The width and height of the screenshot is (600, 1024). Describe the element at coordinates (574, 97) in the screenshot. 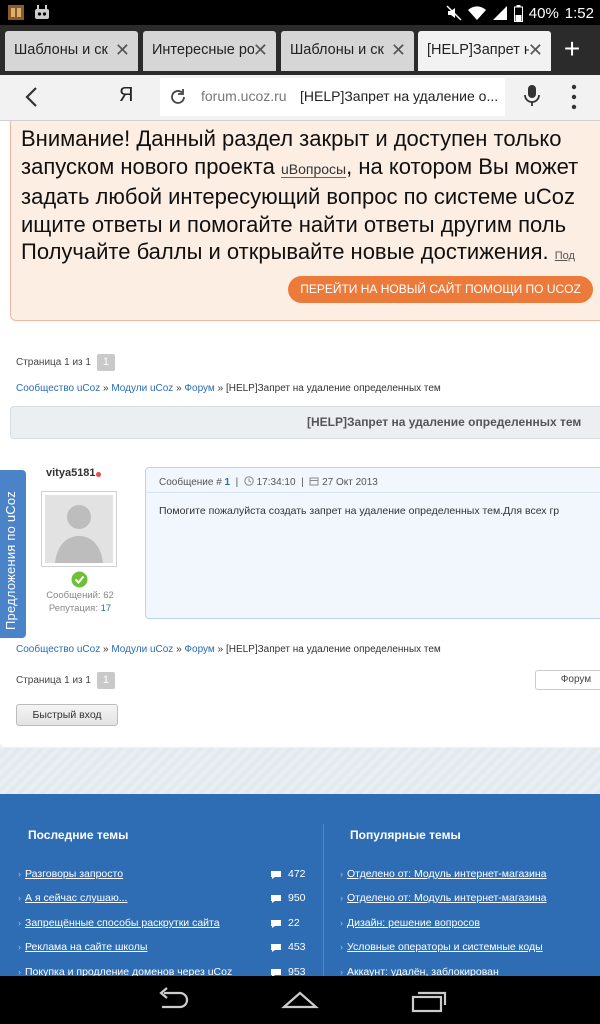

I see `menu-icon` at that location.